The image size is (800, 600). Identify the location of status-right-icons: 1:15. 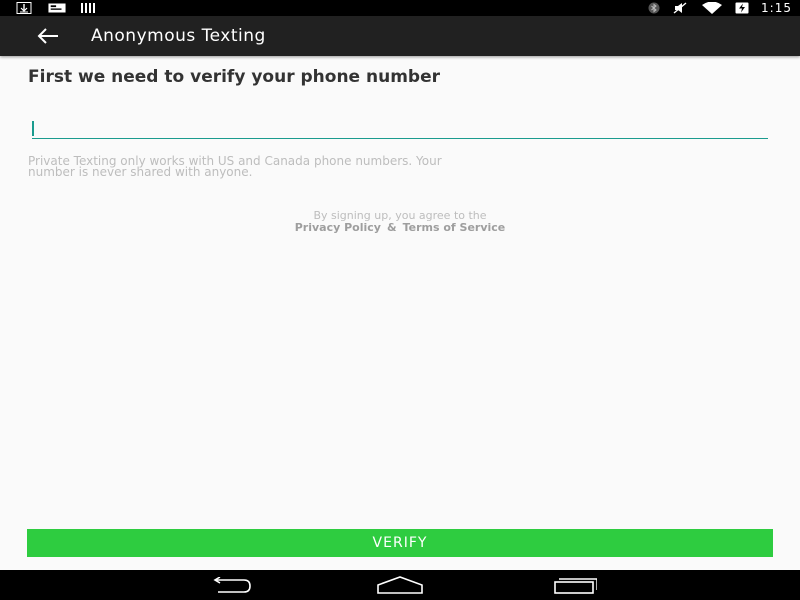
(719, 8).